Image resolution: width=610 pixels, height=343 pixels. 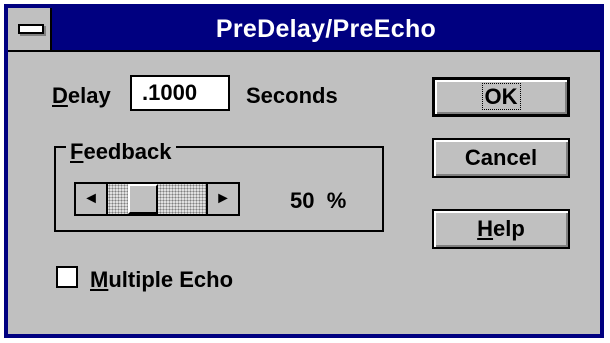 What do you see at coordinates (81, 95) in the screenshot?
I see `delay-label: Delay` at bounding box center [81, 95].